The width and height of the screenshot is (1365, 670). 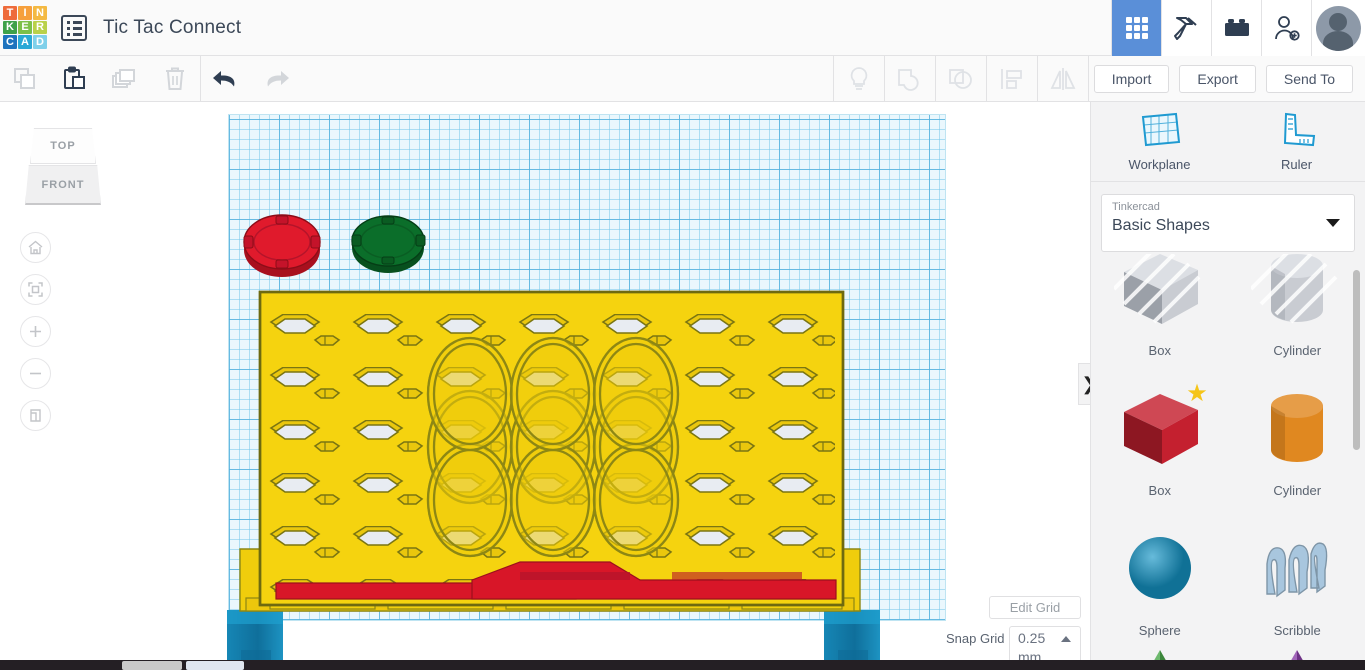 I want to click on export-button: Export, so click(x=1217, y=78).